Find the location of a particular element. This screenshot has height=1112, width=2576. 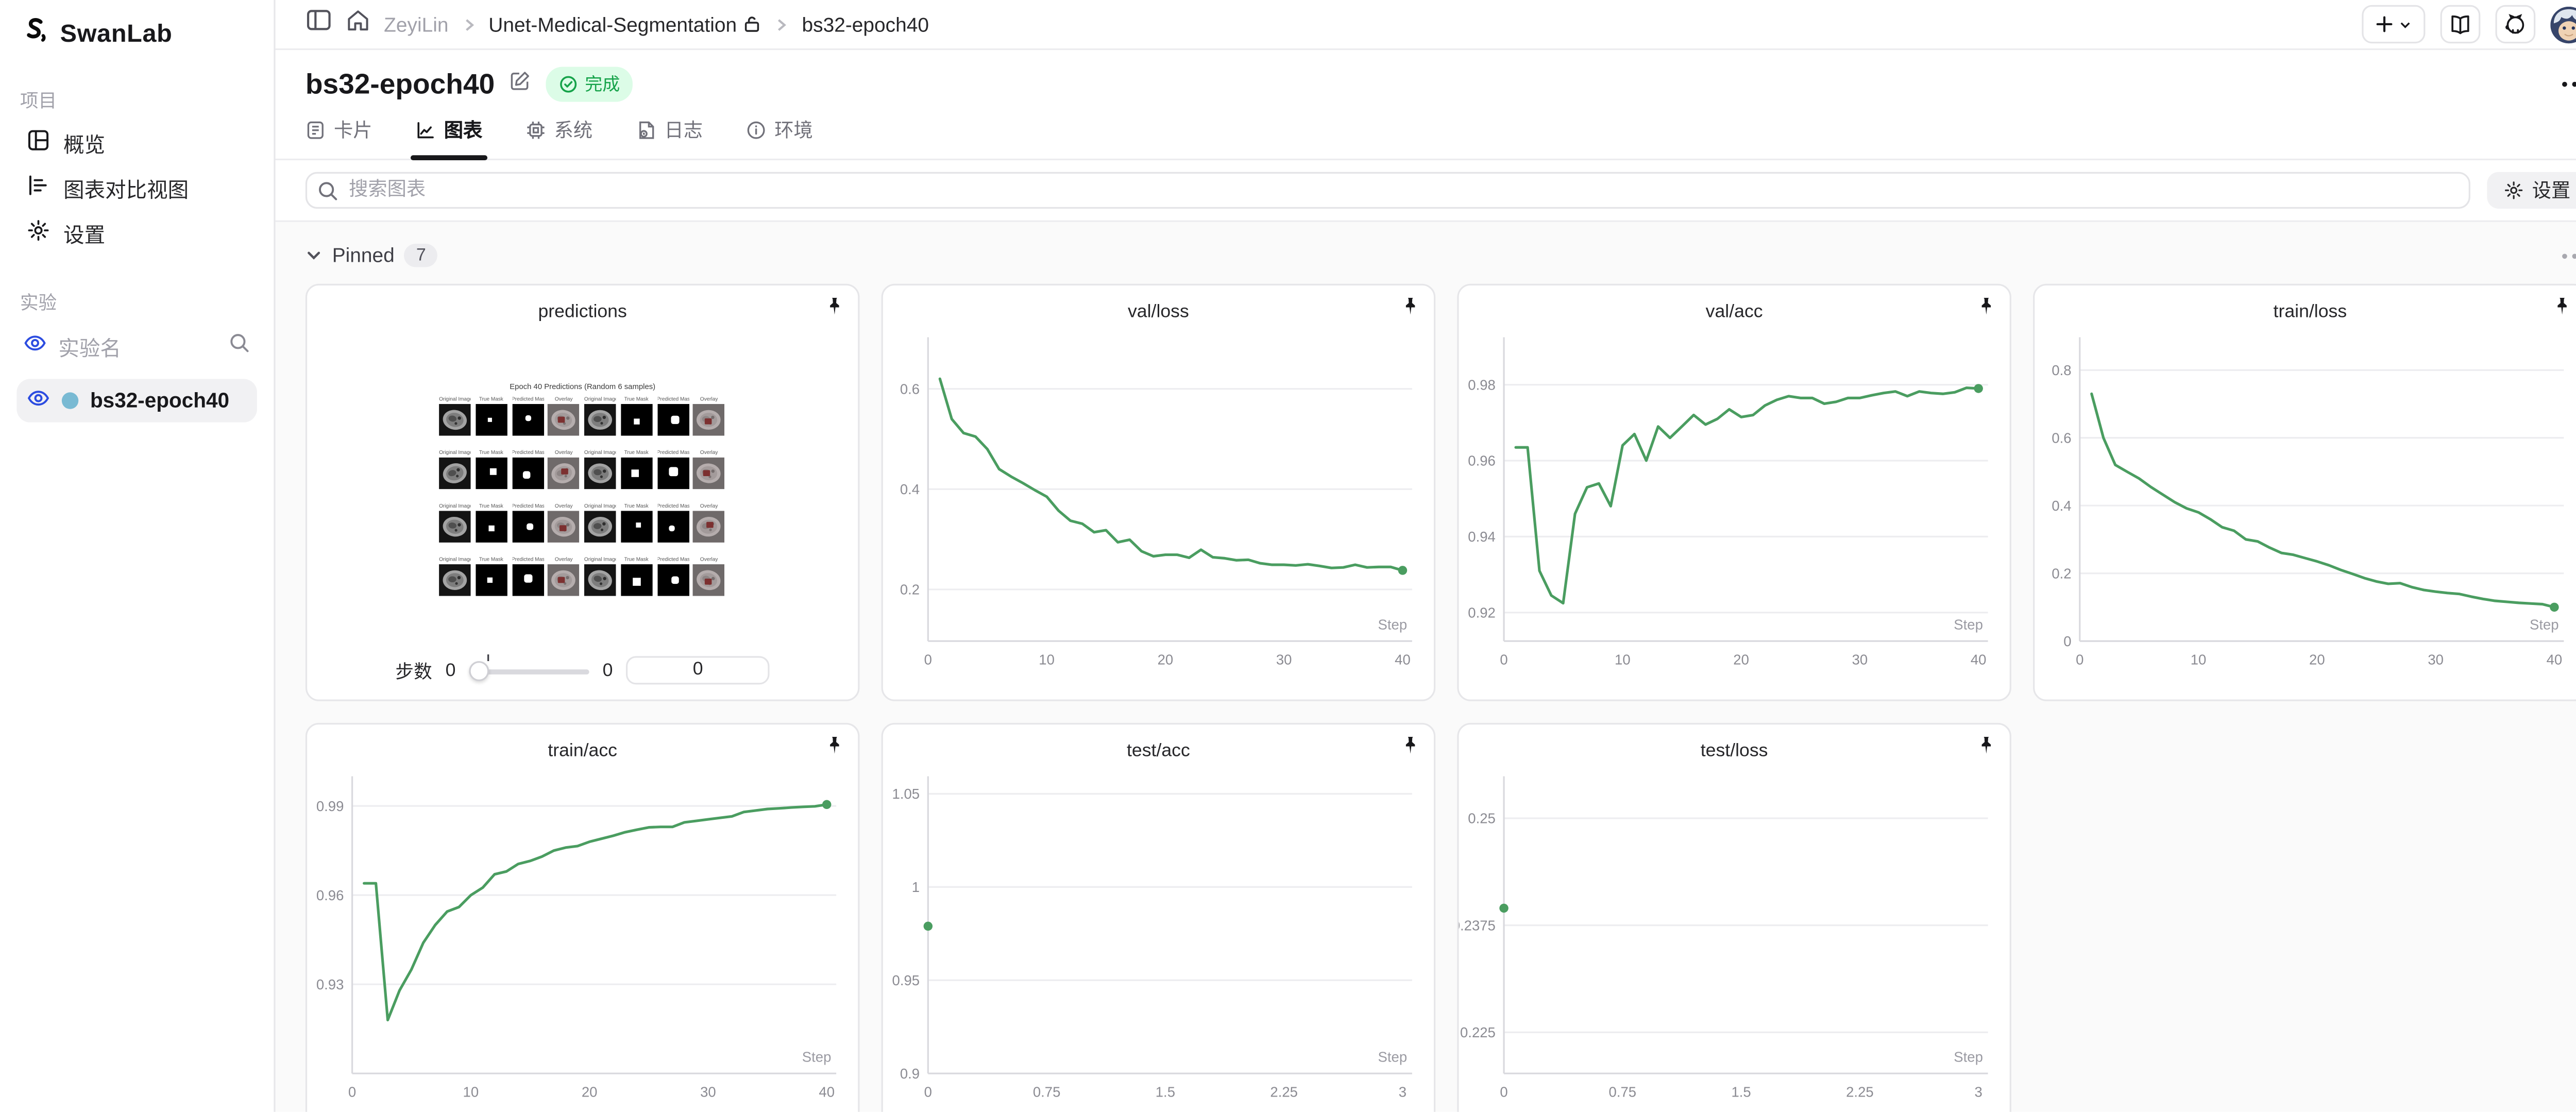

chart-canvas: 0.225 0.2375 0.25 0 0.75 1.5 2.25 3 Step is located at coordinates (1735, 939).